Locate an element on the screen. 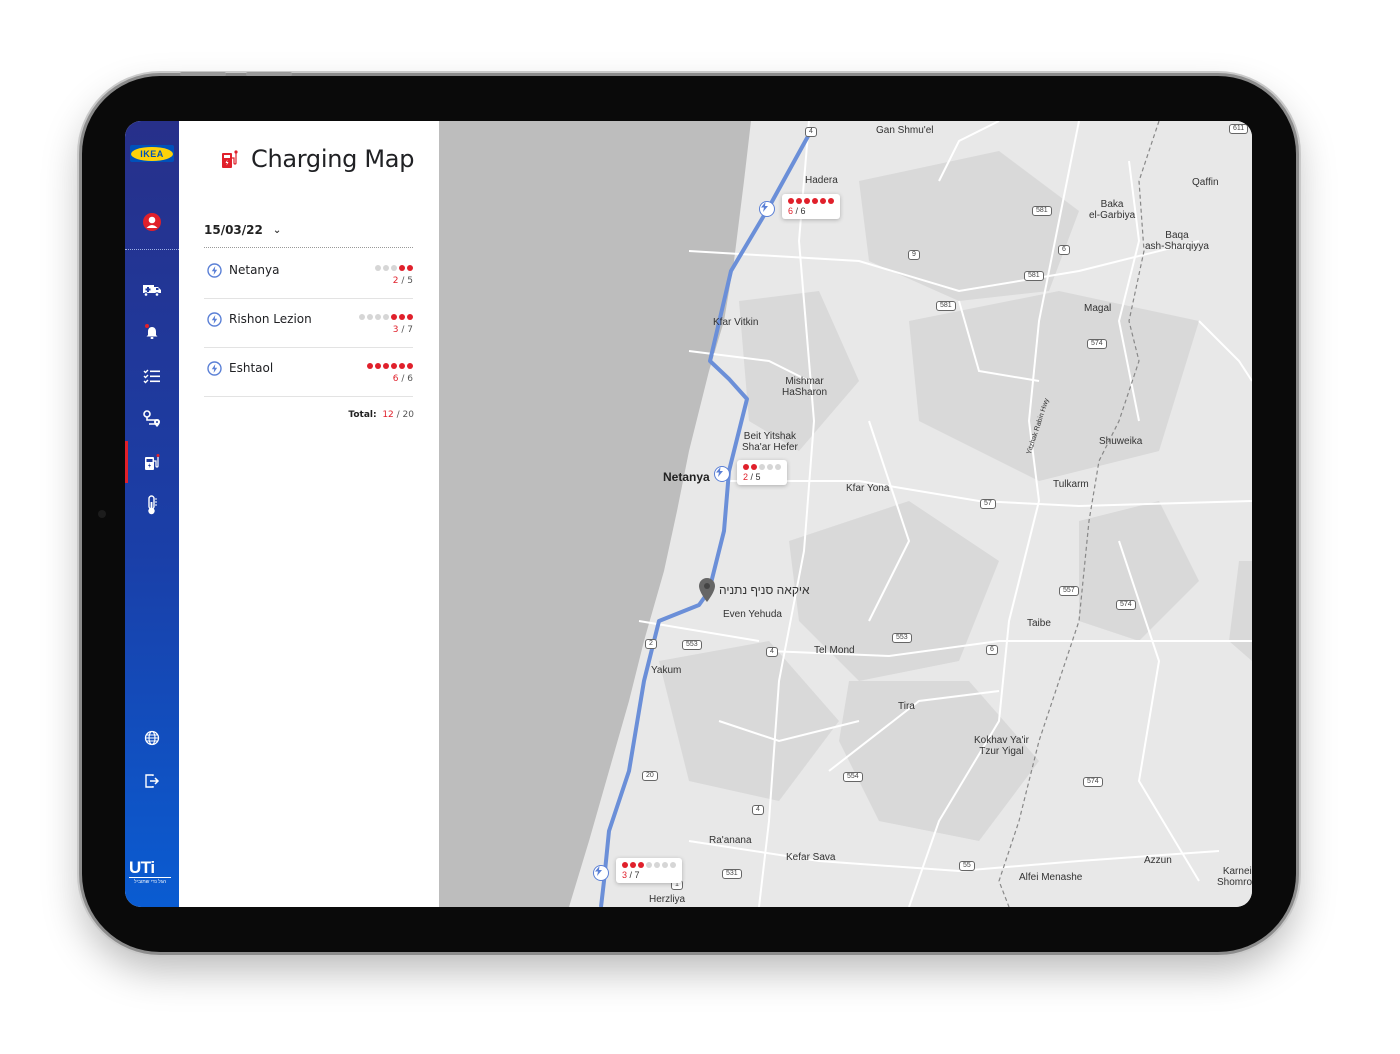 The image size is (1400, 1054). place-label: Qaffin is located at coordinates (1205, 182).